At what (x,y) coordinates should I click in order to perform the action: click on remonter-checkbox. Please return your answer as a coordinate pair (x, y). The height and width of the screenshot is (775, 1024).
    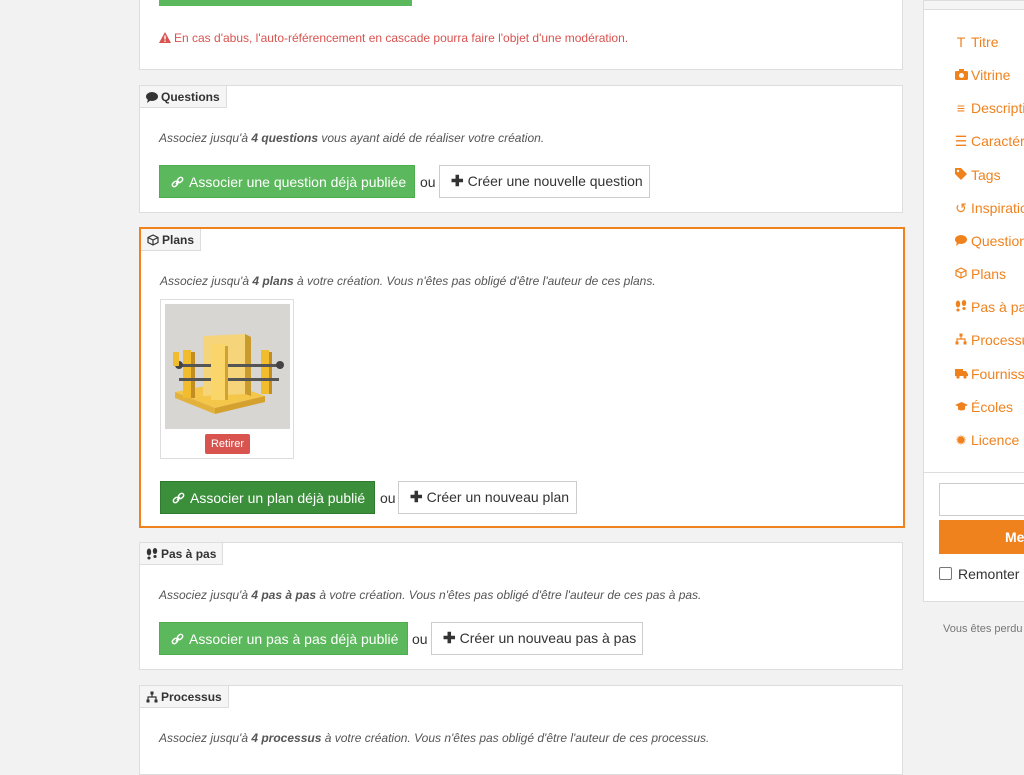
    Looking at the image, I should click on (945, 573).